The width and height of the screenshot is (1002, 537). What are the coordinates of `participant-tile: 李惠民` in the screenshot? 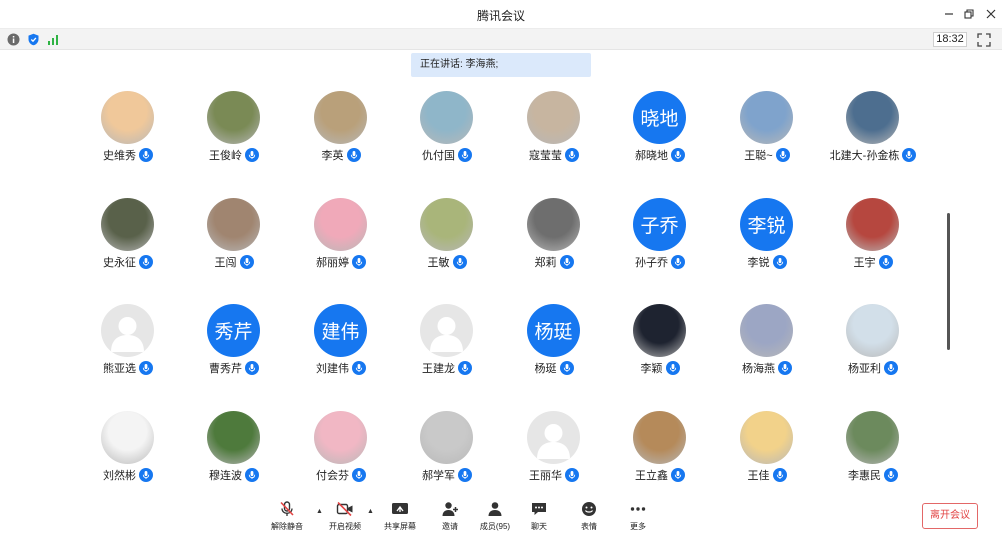 It's located at (873, 456).